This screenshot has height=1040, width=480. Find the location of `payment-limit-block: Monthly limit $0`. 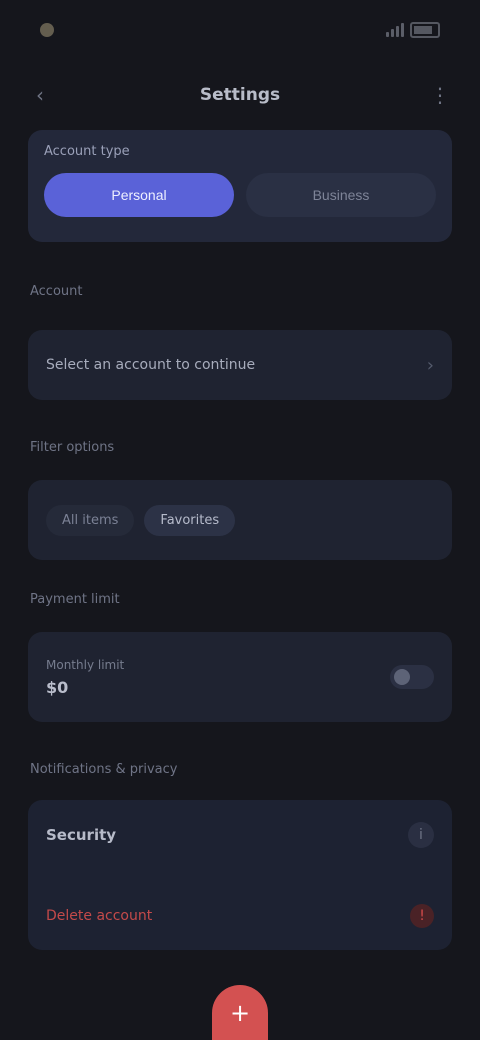

payment-limit-block: Monthly limit $0 is located at coordinates (85, 677).